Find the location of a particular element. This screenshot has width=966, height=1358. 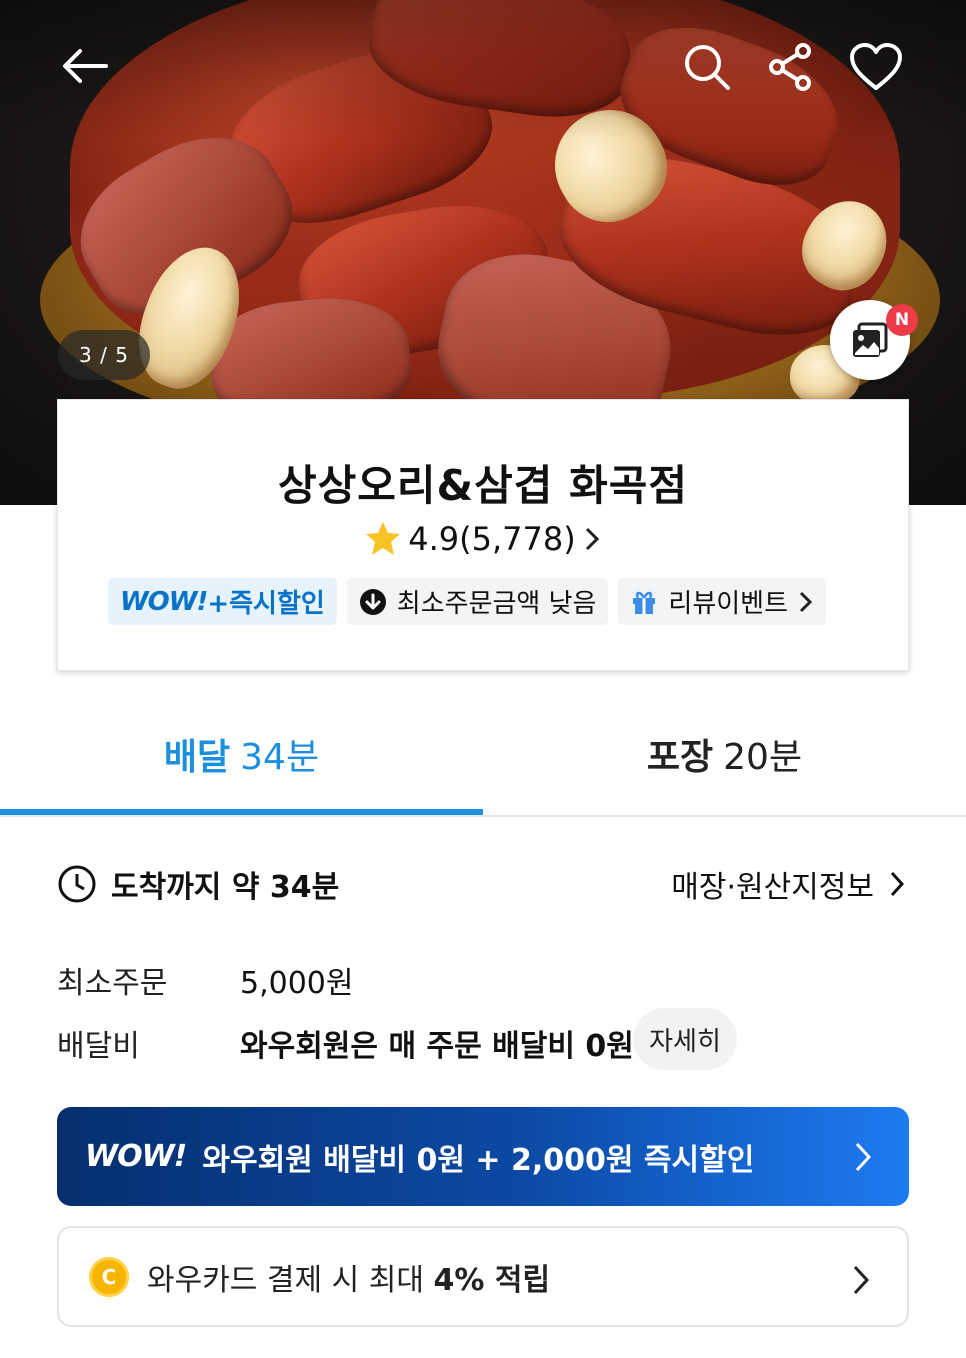

back-button is located at coordinates (85, 66).